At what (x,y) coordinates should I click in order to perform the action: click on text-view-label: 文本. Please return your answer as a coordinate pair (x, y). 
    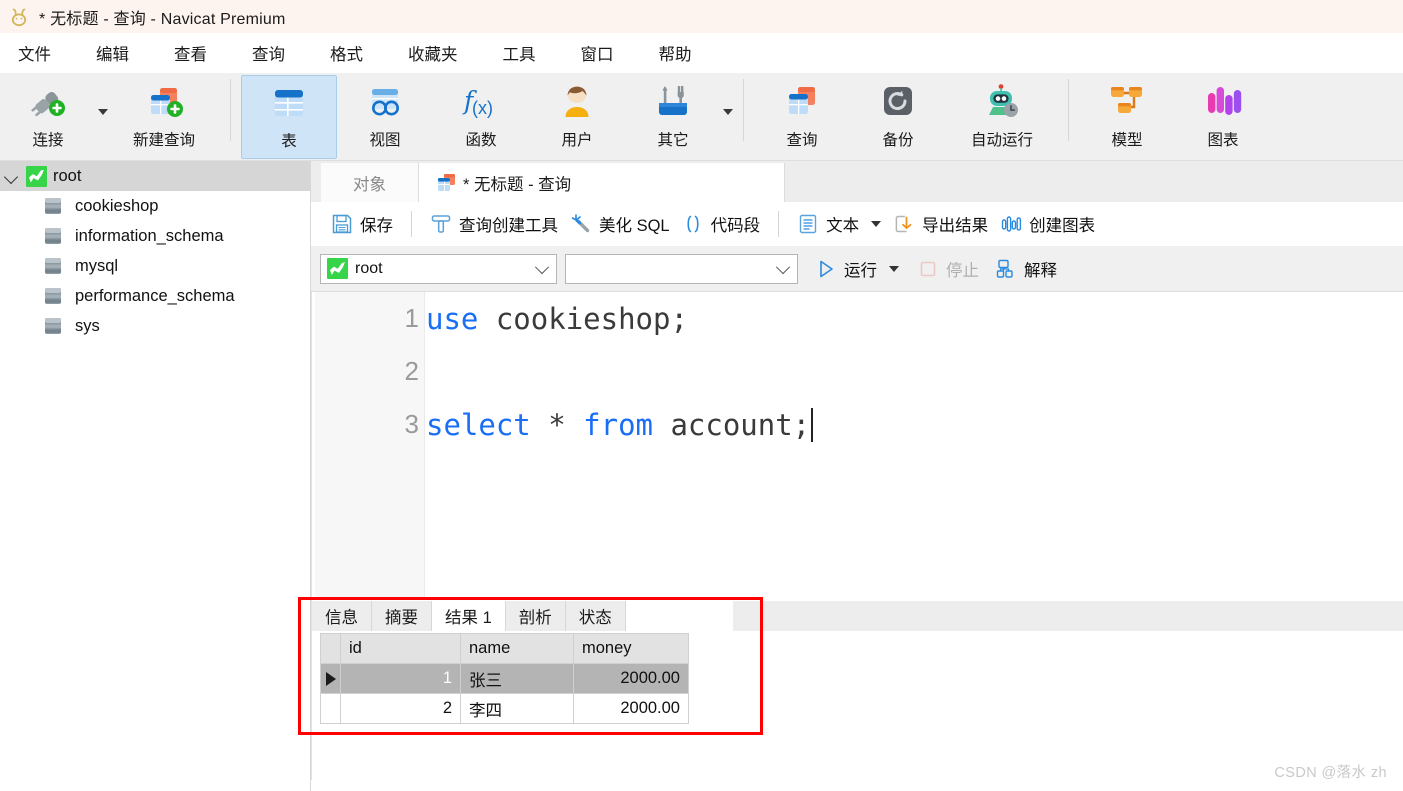
    Looking at the image, I should click on (843, 226).